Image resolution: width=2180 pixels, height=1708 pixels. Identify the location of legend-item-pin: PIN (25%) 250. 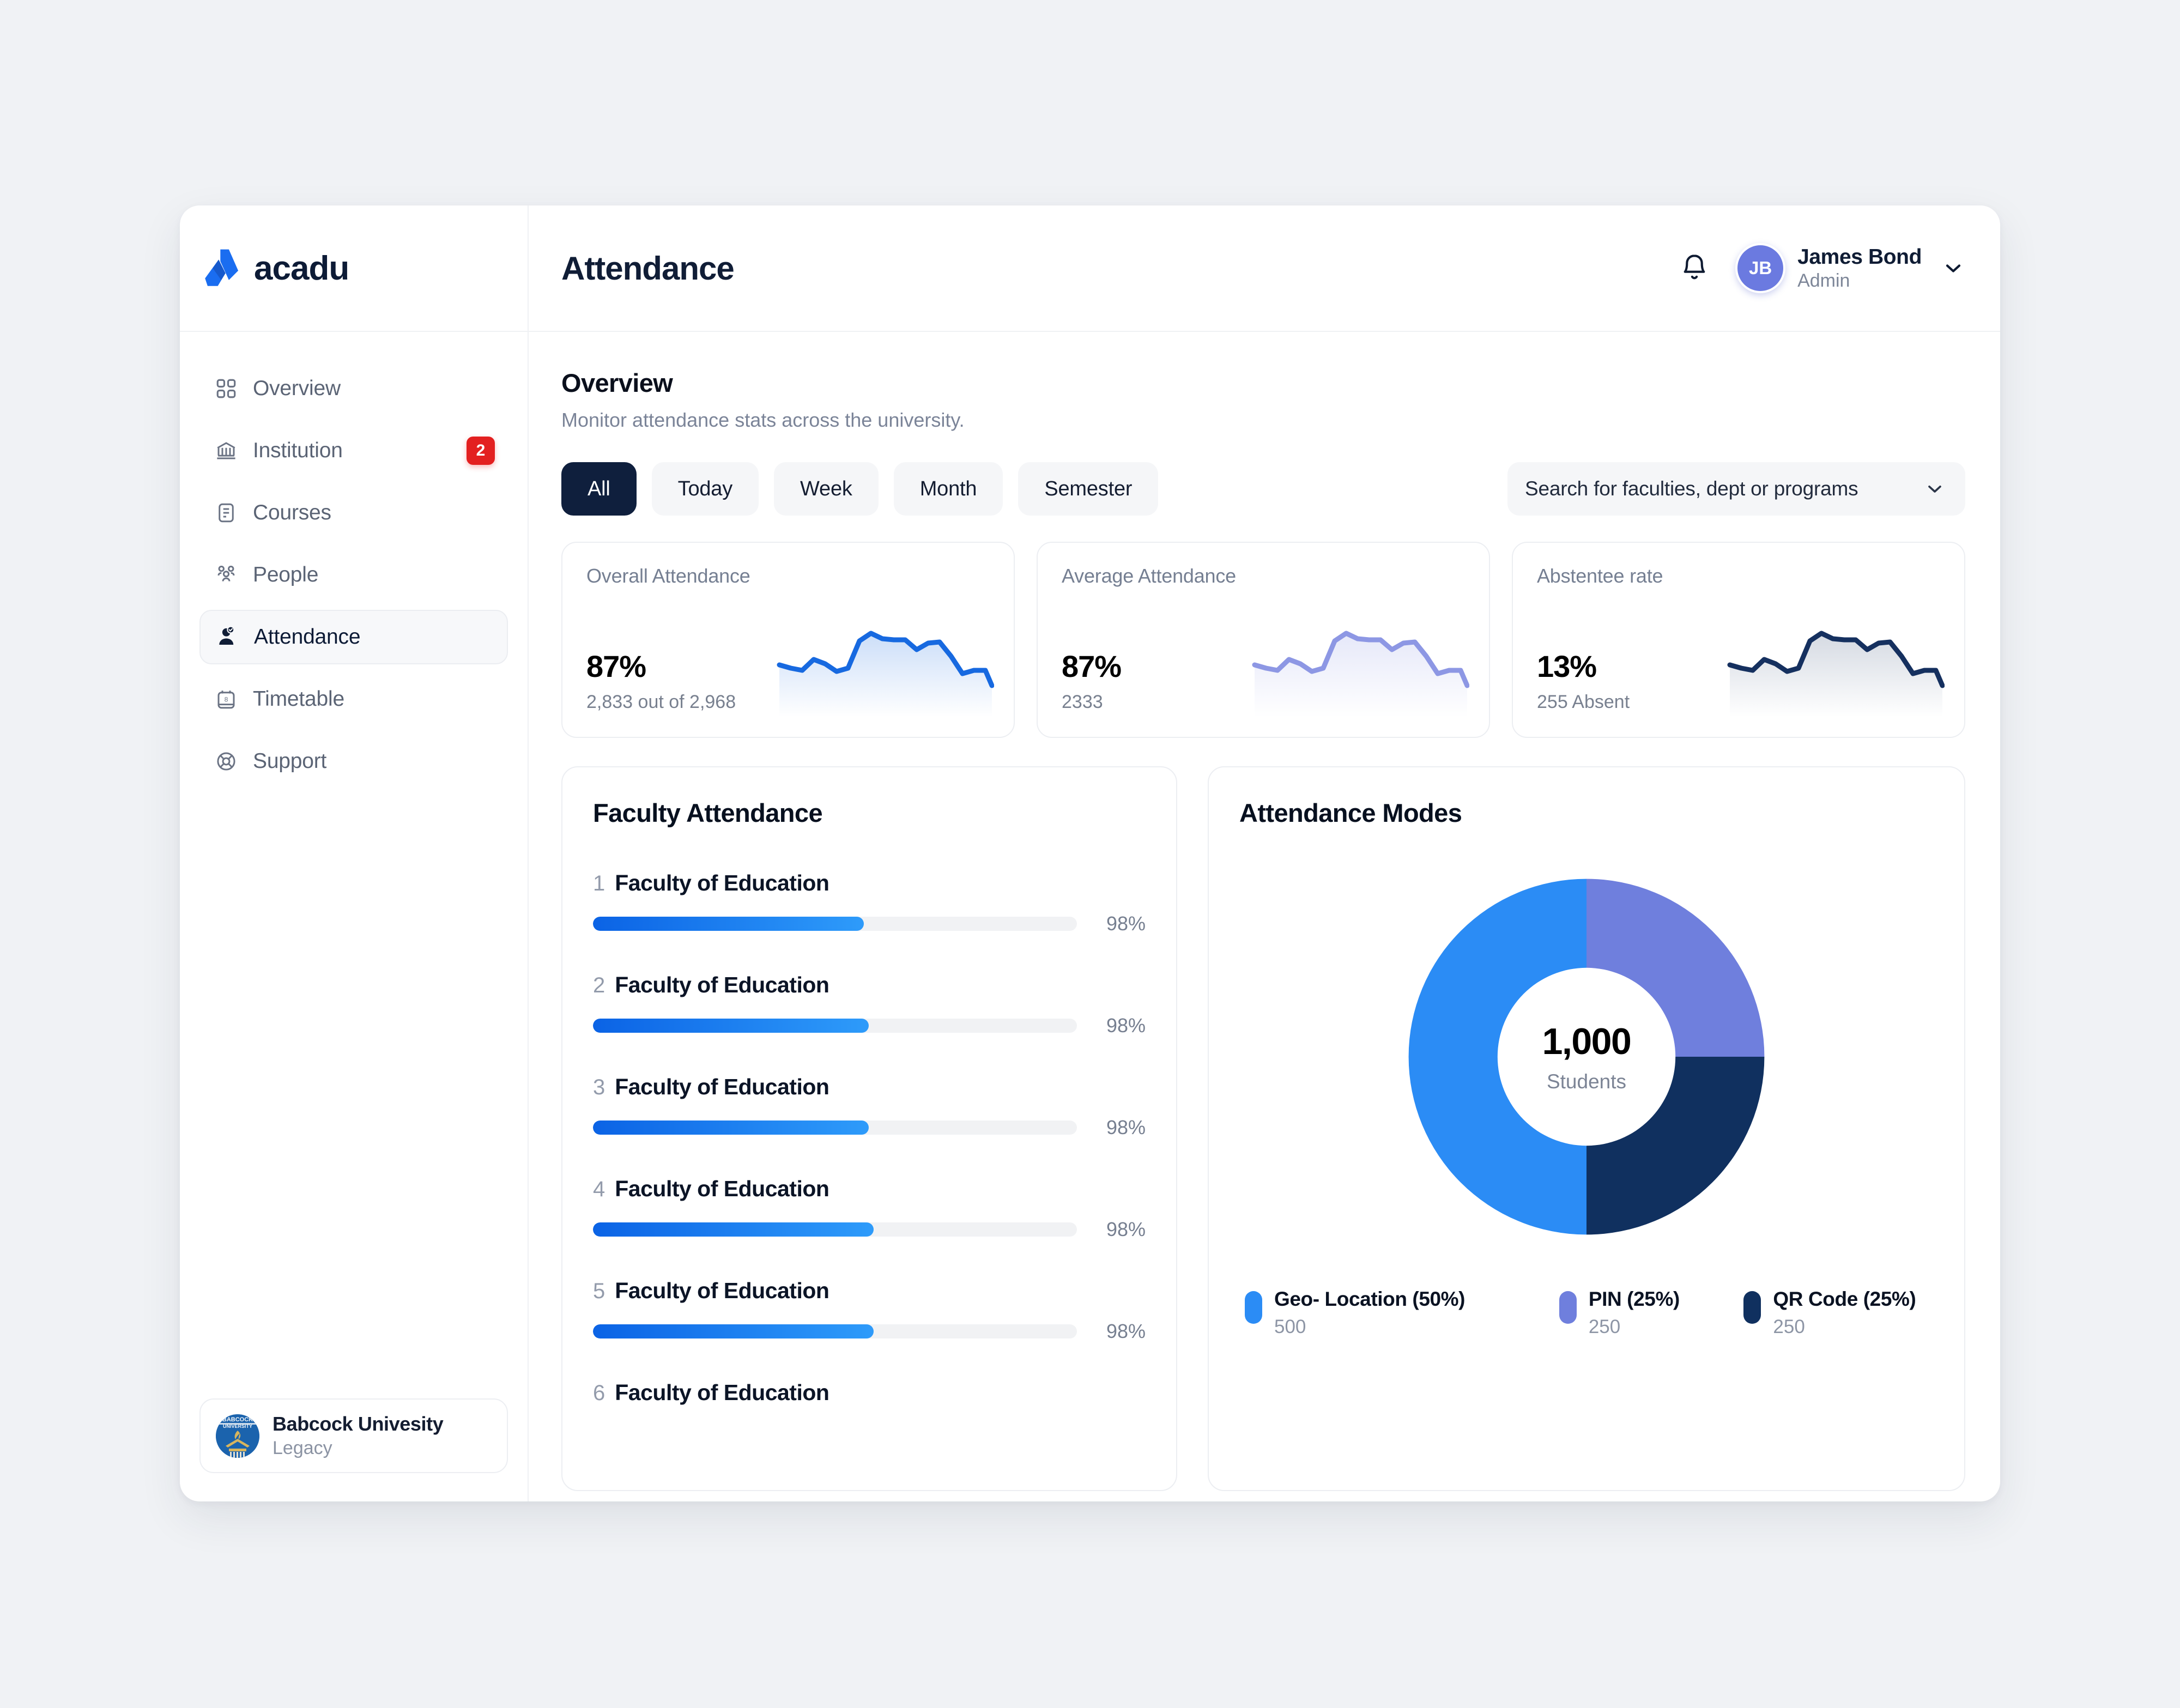
(1652, 1313).